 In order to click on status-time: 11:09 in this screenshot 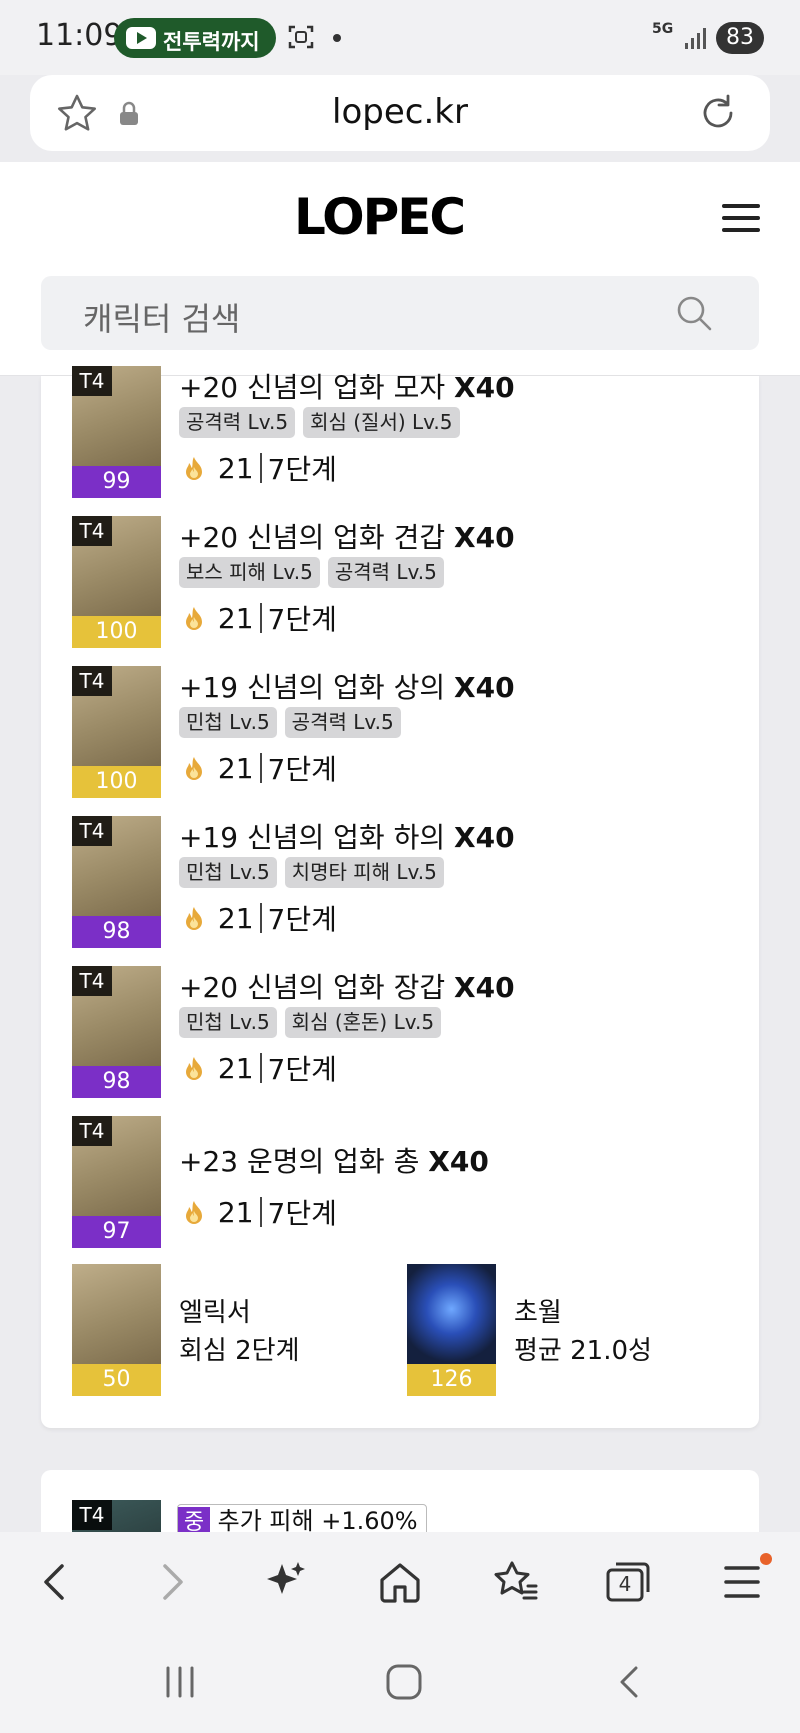, I will do `click(79, 35)`.